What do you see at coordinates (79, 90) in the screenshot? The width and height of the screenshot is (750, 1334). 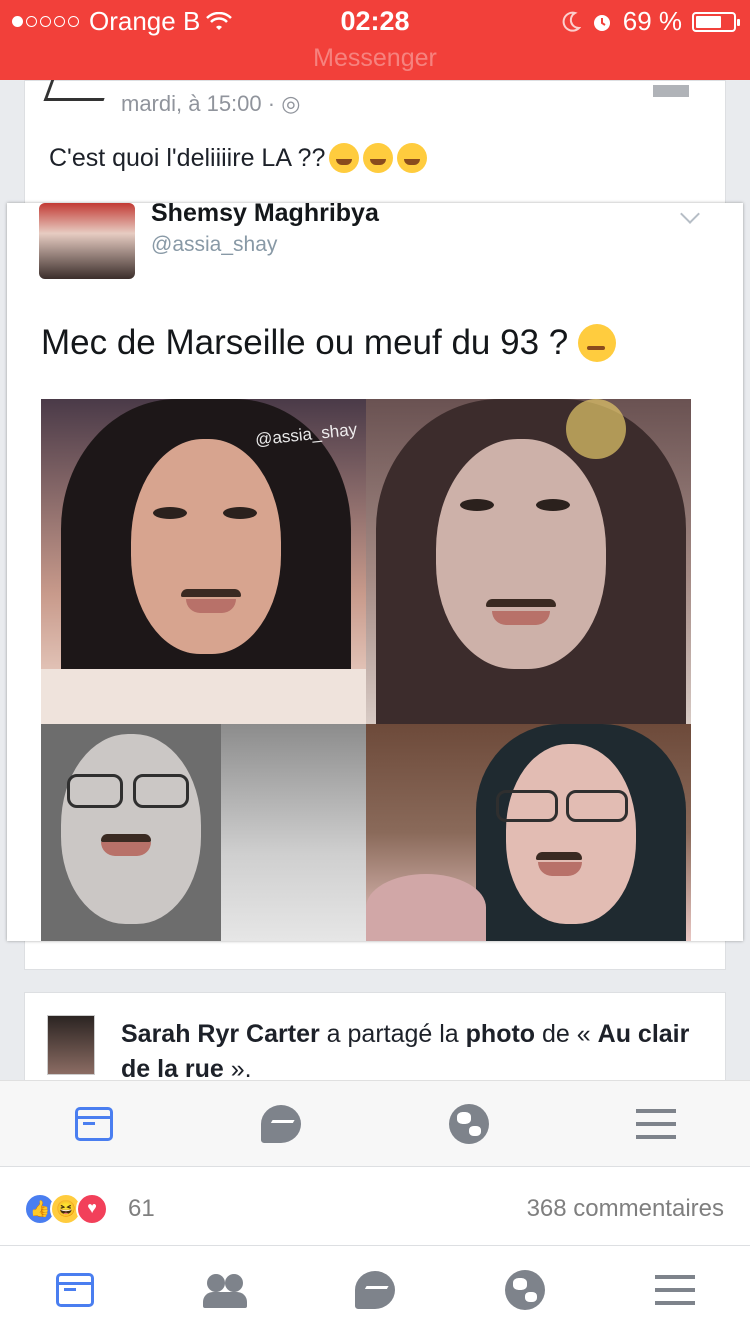 I see `post-avatar` at bounding box center [79, 90].